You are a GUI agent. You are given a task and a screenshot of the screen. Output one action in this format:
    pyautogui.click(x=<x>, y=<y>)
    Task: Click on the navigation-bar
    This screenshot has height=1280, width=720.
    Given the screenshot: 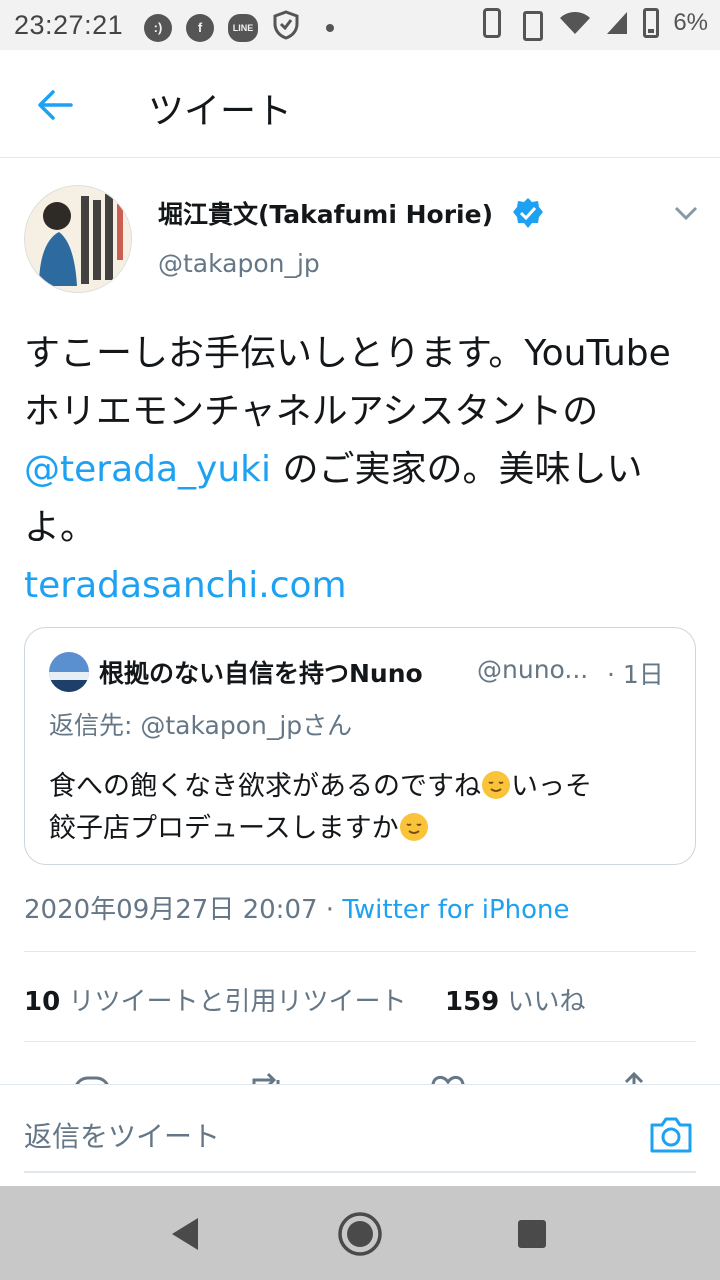 What is the action you would take?
    pyautogui.click(x=360, y=1233)
    